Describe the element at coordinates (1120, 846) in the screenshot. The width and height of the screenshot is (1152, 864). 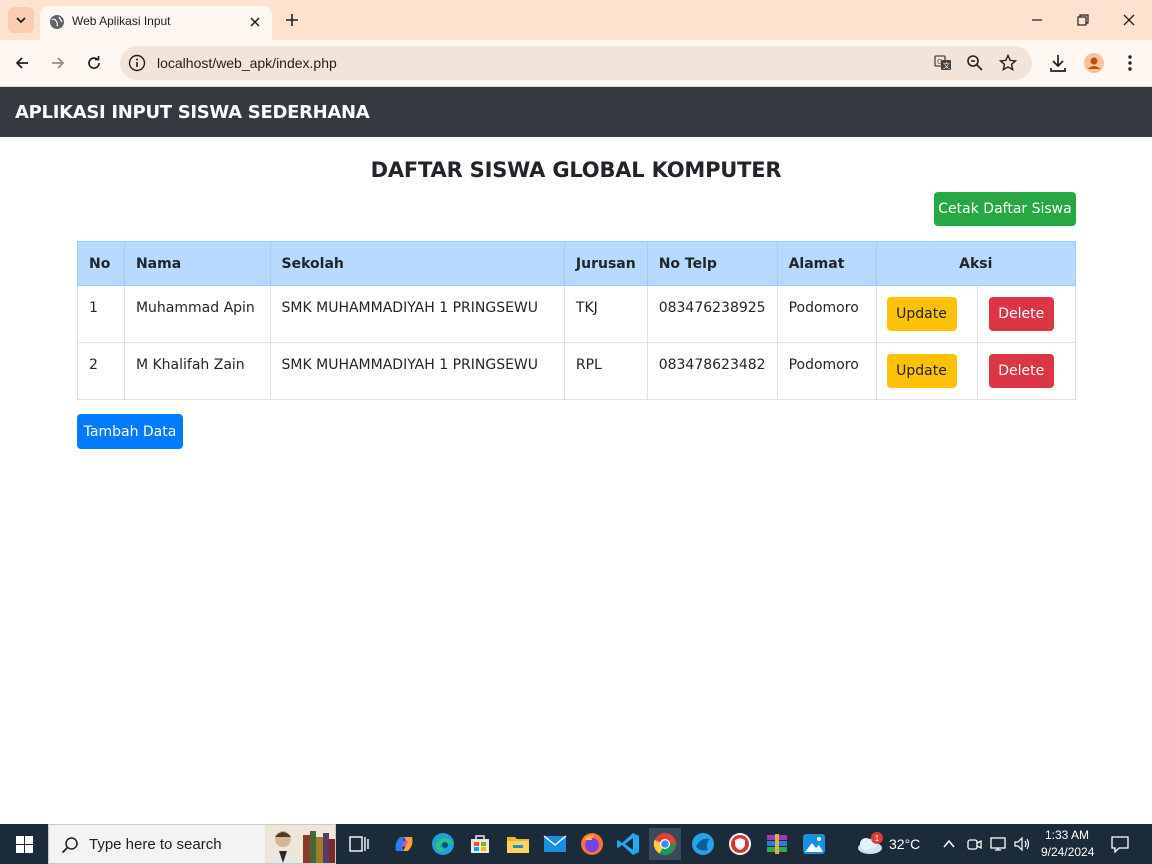
I see `notification-center-icon` at that location.